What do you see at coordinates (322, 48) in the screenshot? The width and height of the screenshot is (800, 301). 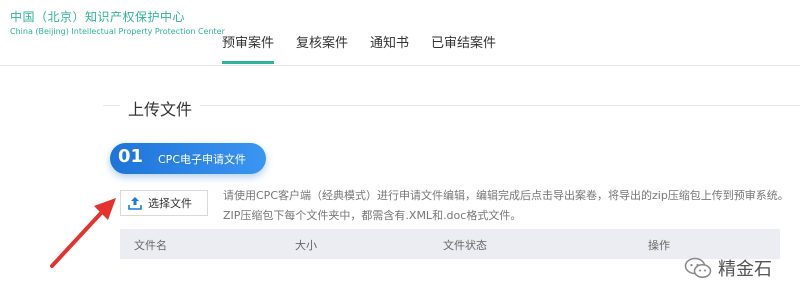 I see `nav-tab-review-cases: 复核案件` at bounding box center [322, 48].